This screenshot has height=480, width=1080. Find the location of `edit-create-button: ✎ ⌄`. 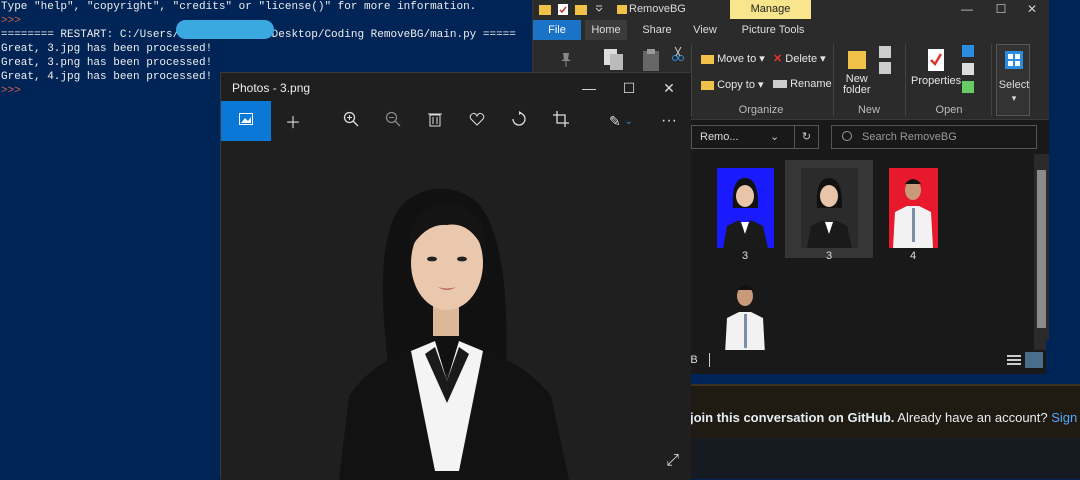

edit-create-button: ✎ ⌄ is located at coordinates (621, 121).